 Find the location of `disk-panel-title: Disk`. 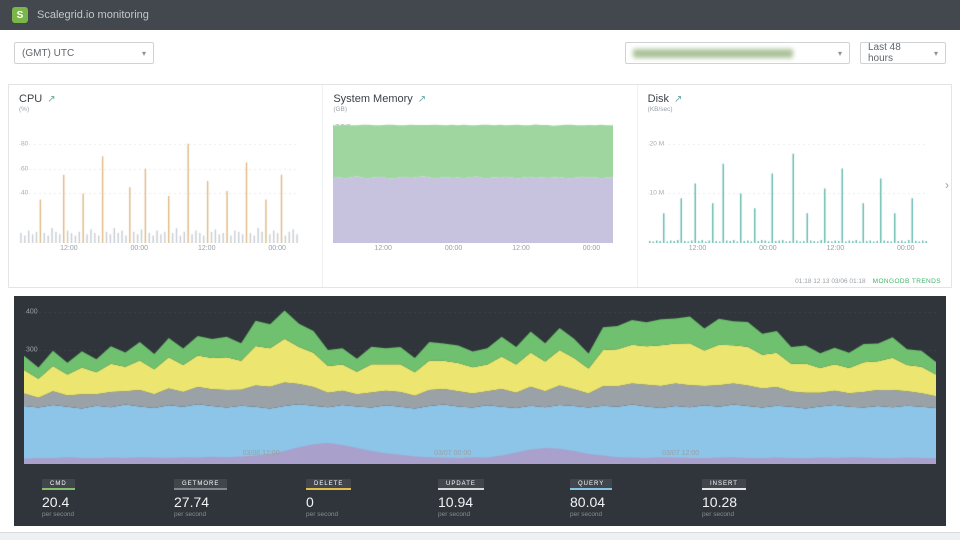

disk-panel-title: Disk is located at coordinates (658, 99).